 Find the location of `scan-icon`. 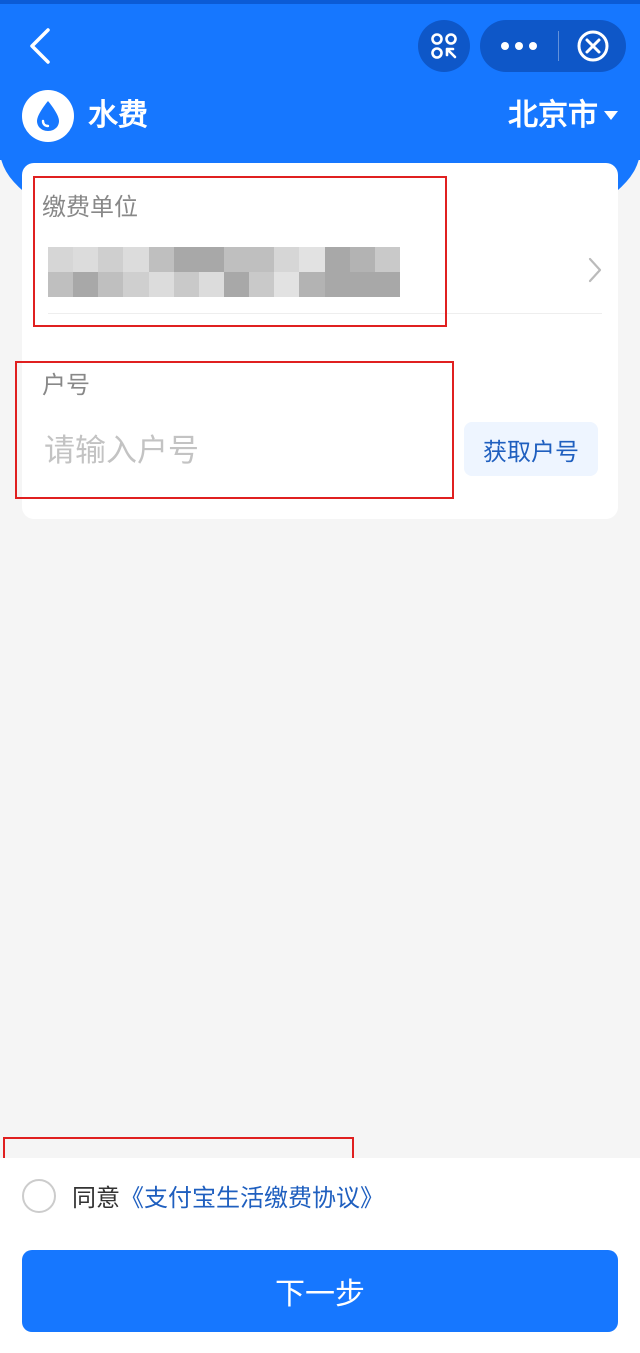

scan-icon is located at coordinates (444, 46).